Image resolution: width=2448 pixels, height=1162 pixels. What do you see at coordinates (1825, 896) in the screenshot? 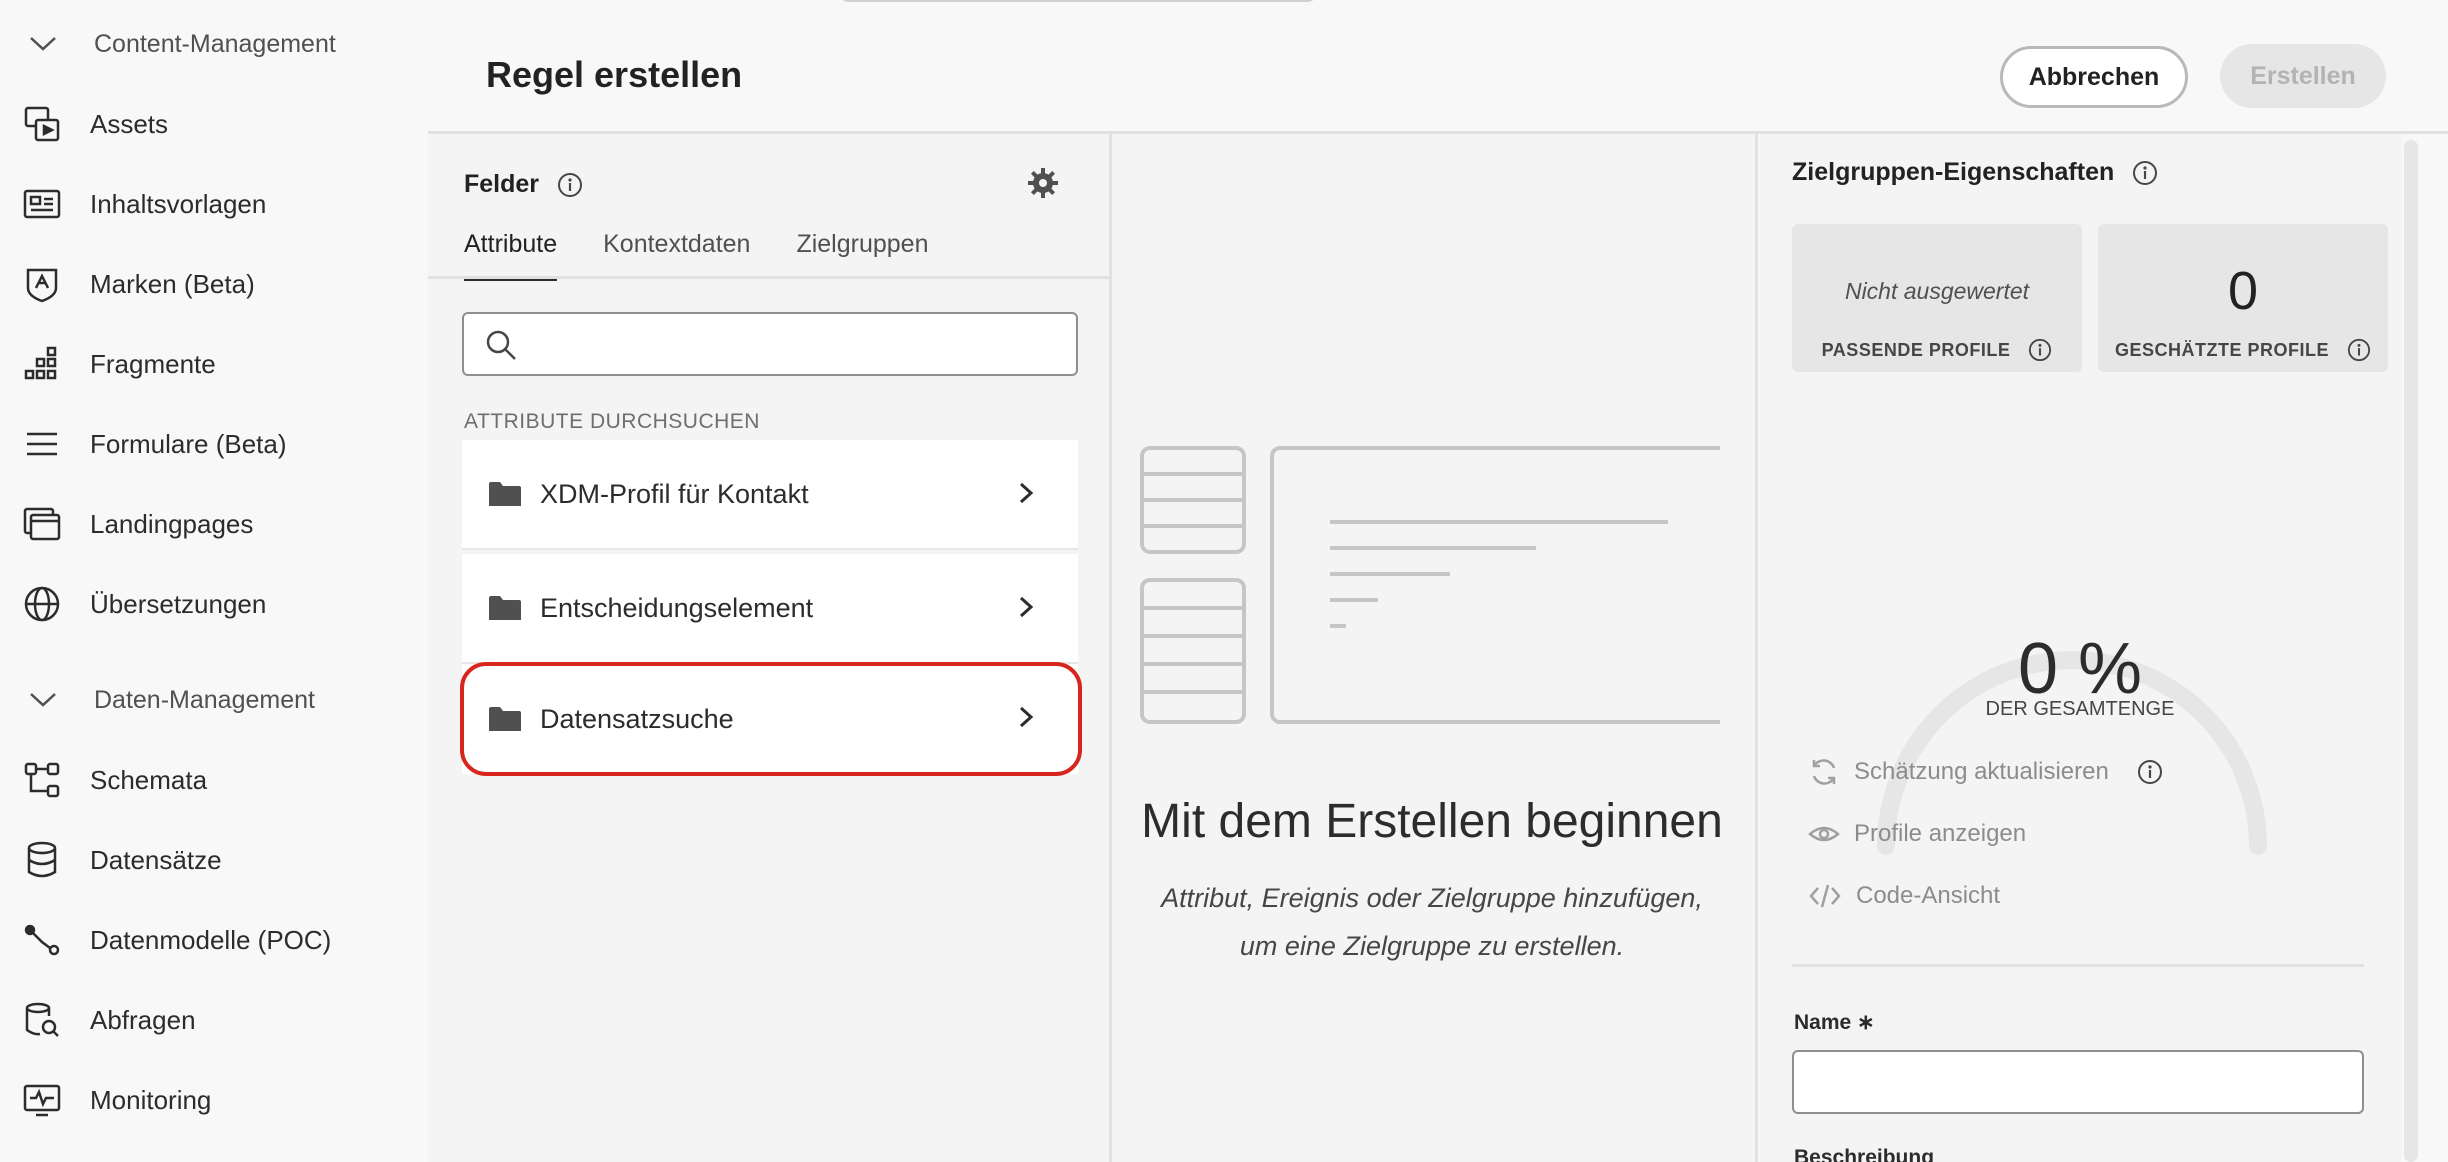
I see `code-icon` at bounding box center [1825, 896].